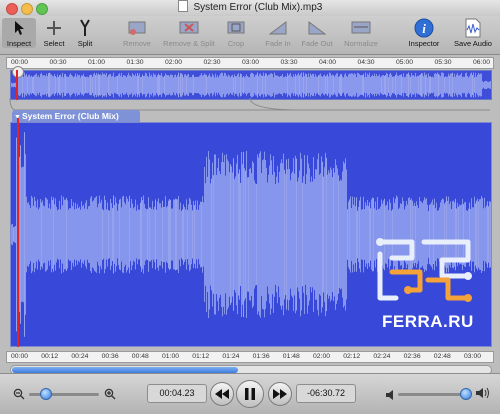 The height and width of the screenshot is (414, 500). What do you see at coordinates (27, 9) in the screenshot?
I see `minimize-window-button` at bounding box center [27, 9].